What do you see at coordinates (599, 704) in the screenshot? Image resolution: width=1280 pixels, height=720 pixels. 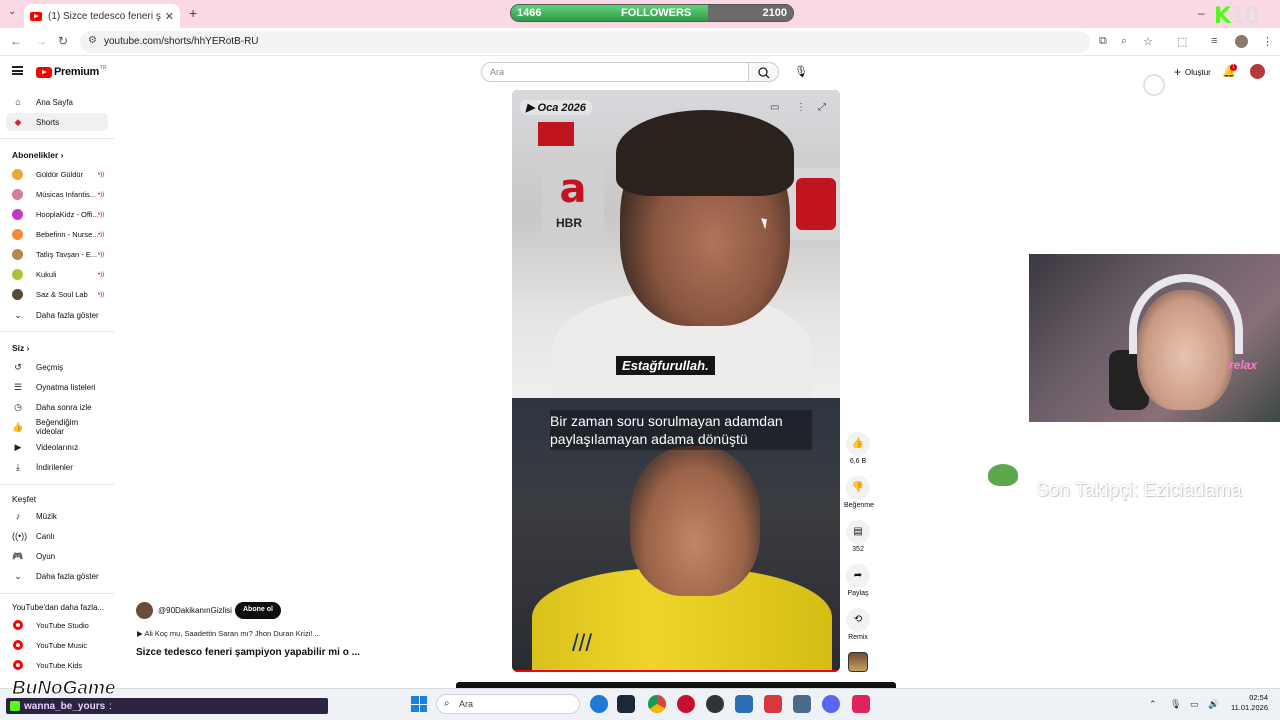 I see `edge-icon` at bounding box center [599, 704].